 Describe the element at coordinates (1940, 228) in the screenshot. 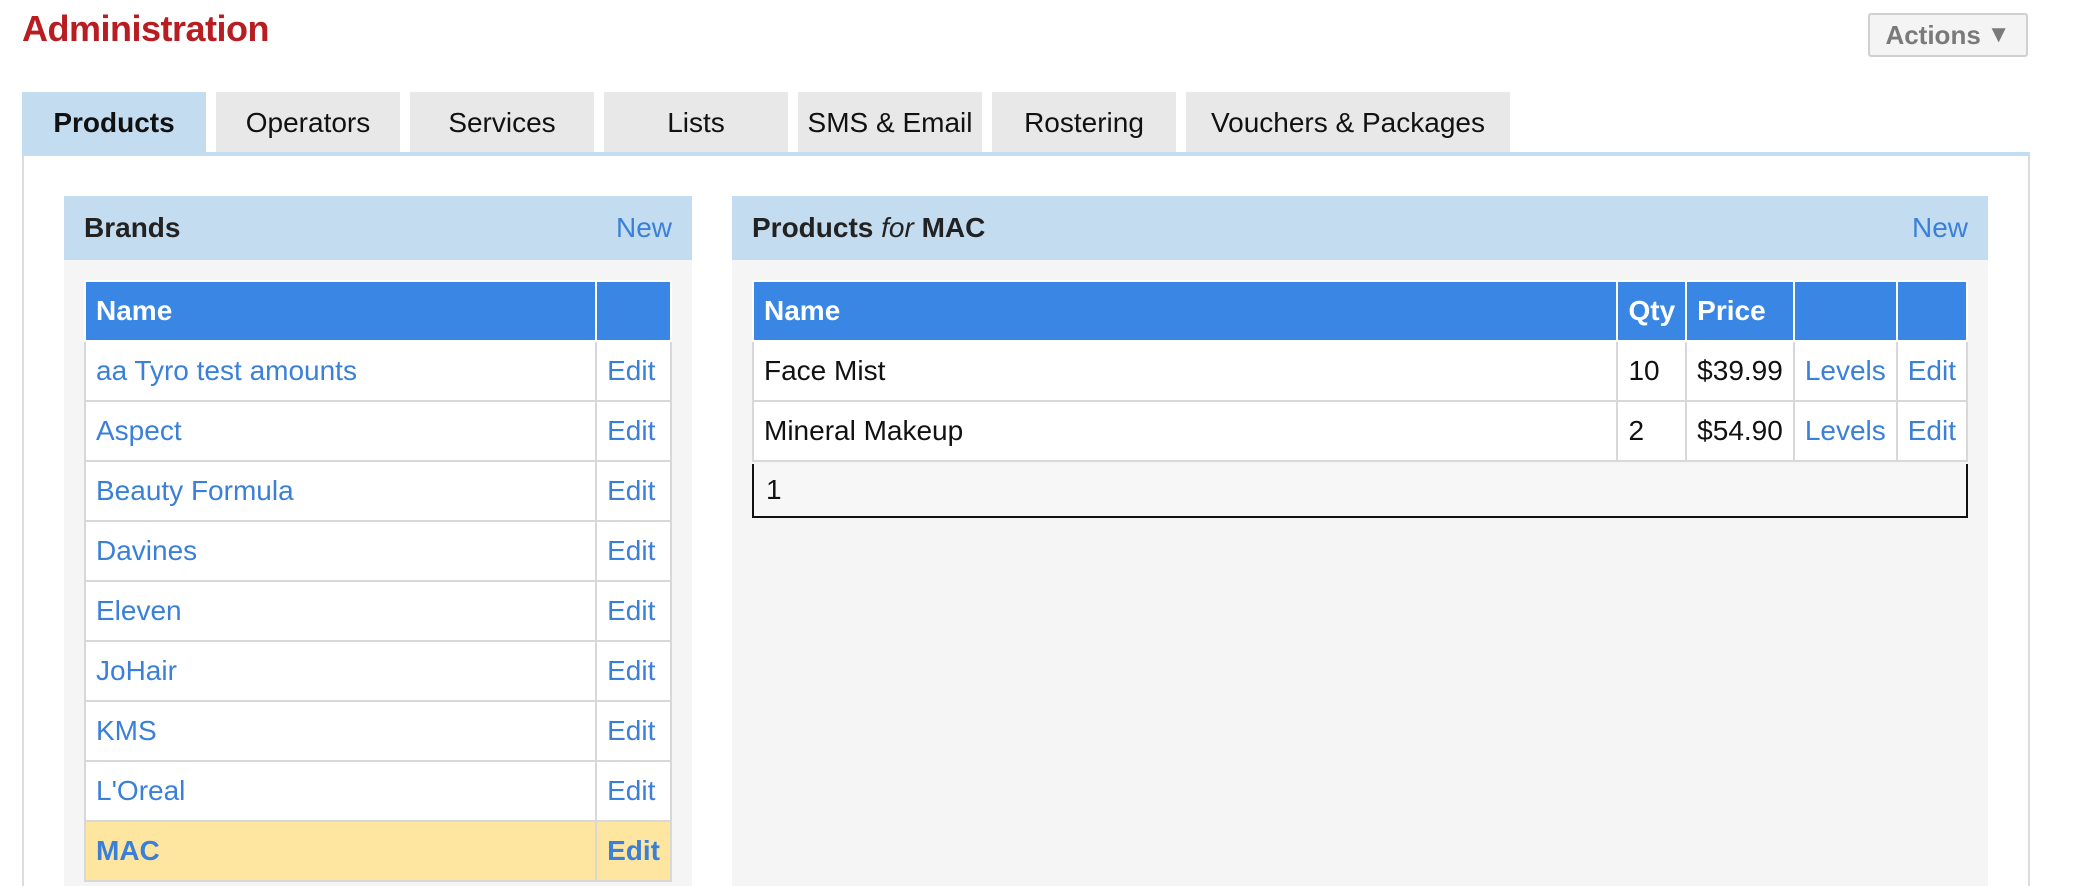

I see `new-product-link: New` at that location.